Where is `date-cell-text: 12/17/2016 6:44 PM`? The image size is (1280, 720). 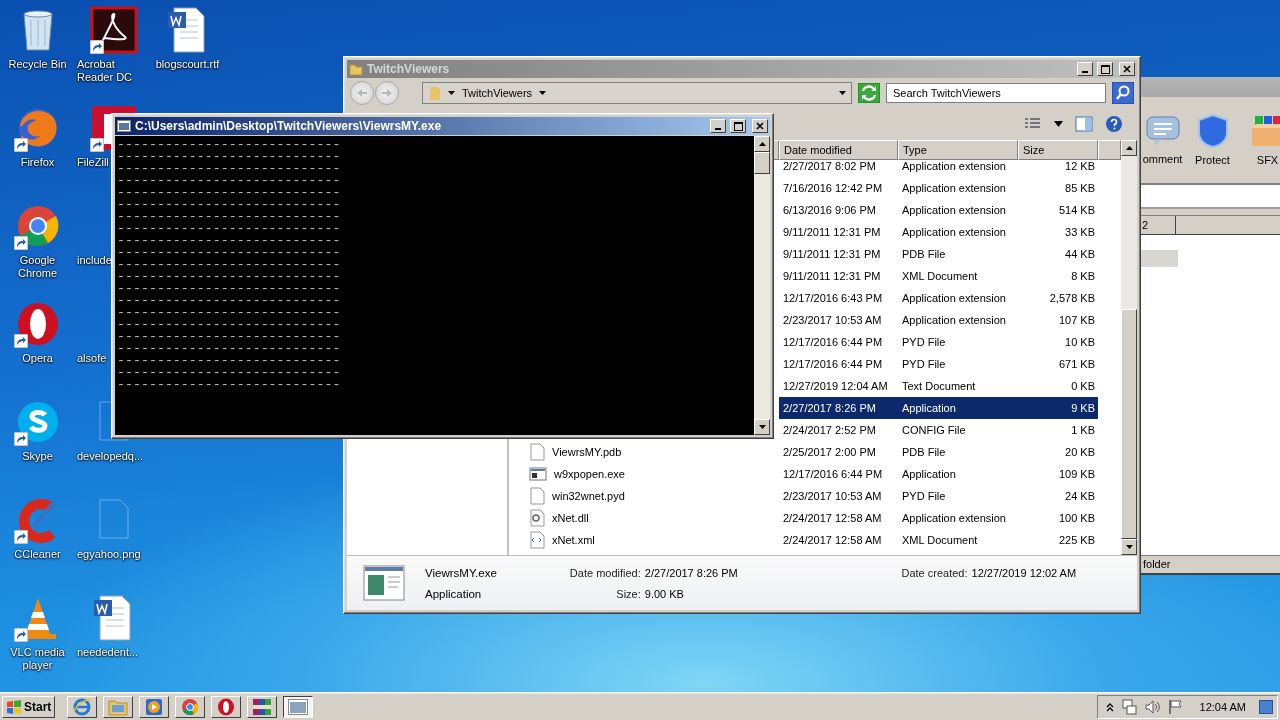 date-cell-text: 12/17/2016 6:44 PM is located at coordinates (833, 364).